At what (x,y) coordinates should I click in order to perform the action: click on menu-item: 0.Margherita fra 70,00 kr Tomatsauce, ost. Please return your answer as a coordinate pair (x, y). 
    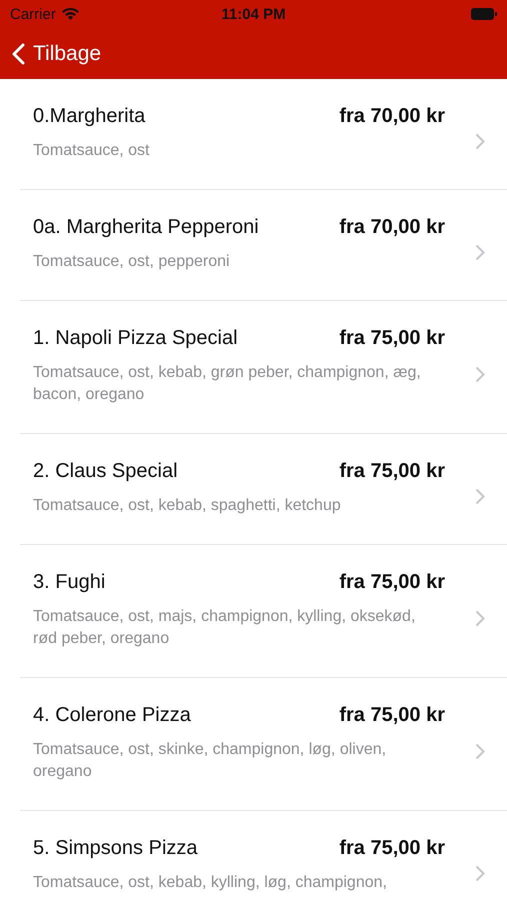
    Looking at the image, I should click on (263, 134).